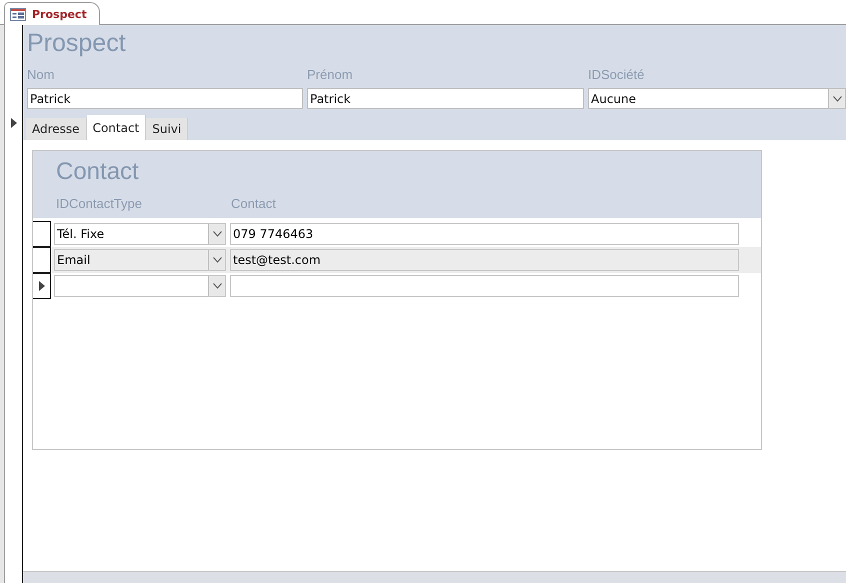  Describe the element at coordinates (18, 14) in the screenshot. I see `form-icon` at that location.